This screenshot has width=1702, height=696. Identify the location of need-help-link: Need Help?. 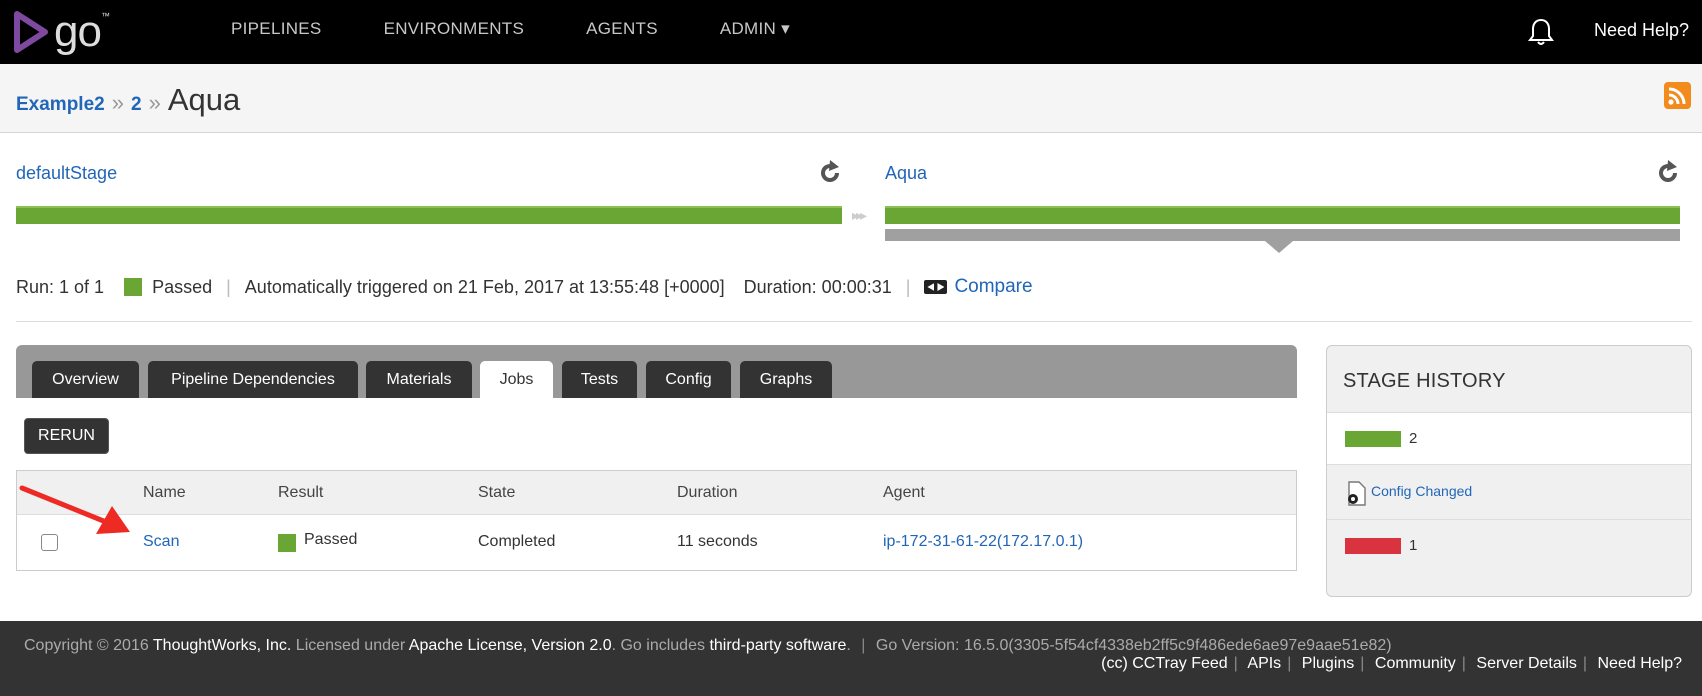
(1641, 30).